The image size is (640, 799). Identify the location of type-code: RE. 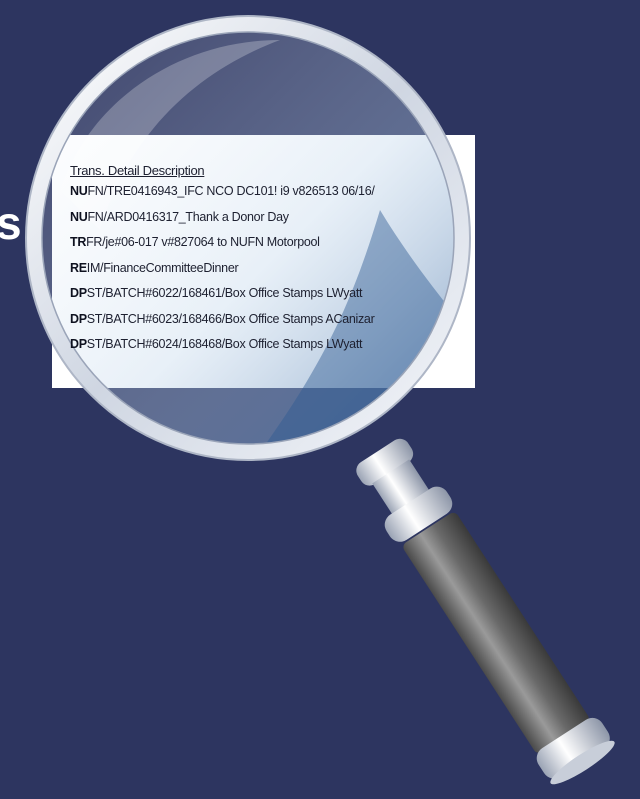
(78, 267).